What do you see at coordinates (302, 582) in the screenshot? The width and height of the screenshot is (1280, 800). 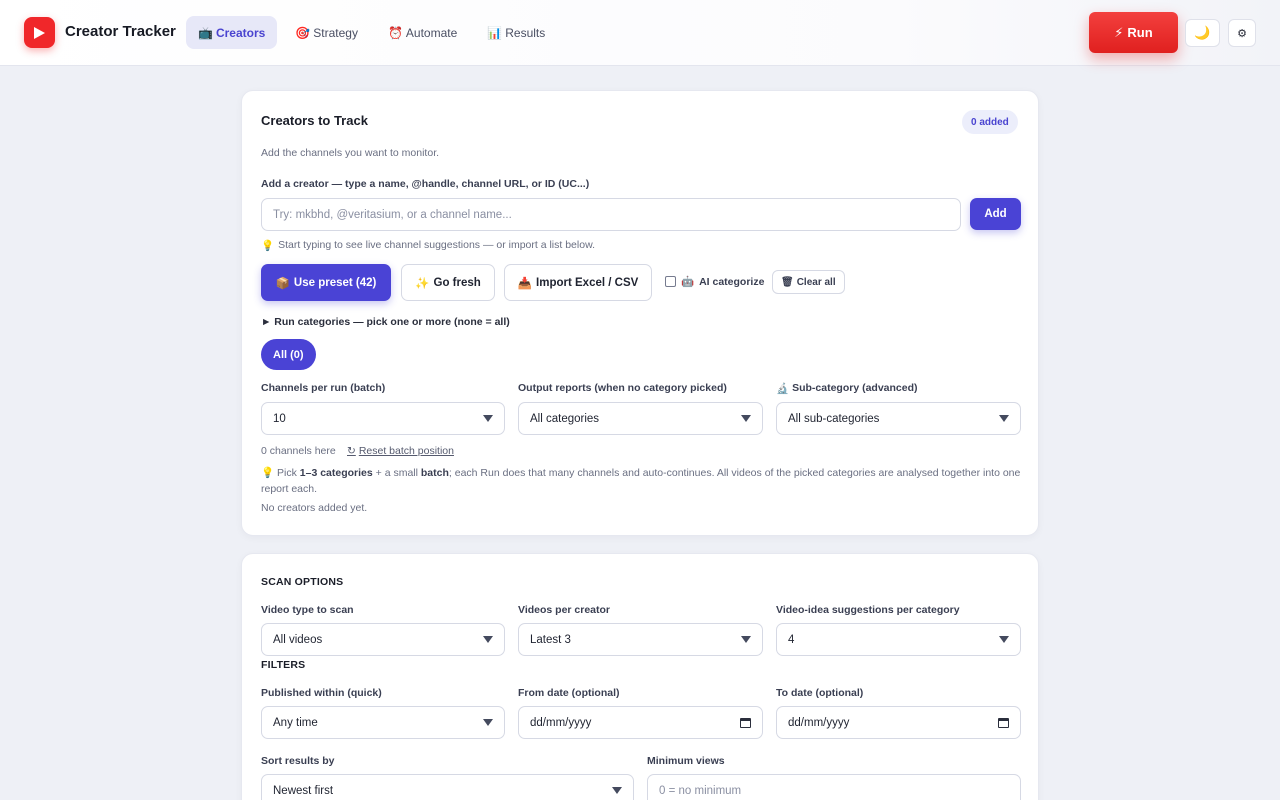 I see `scan-options-heading: SCAN OPTIONS` at bounding box center [302, 582].